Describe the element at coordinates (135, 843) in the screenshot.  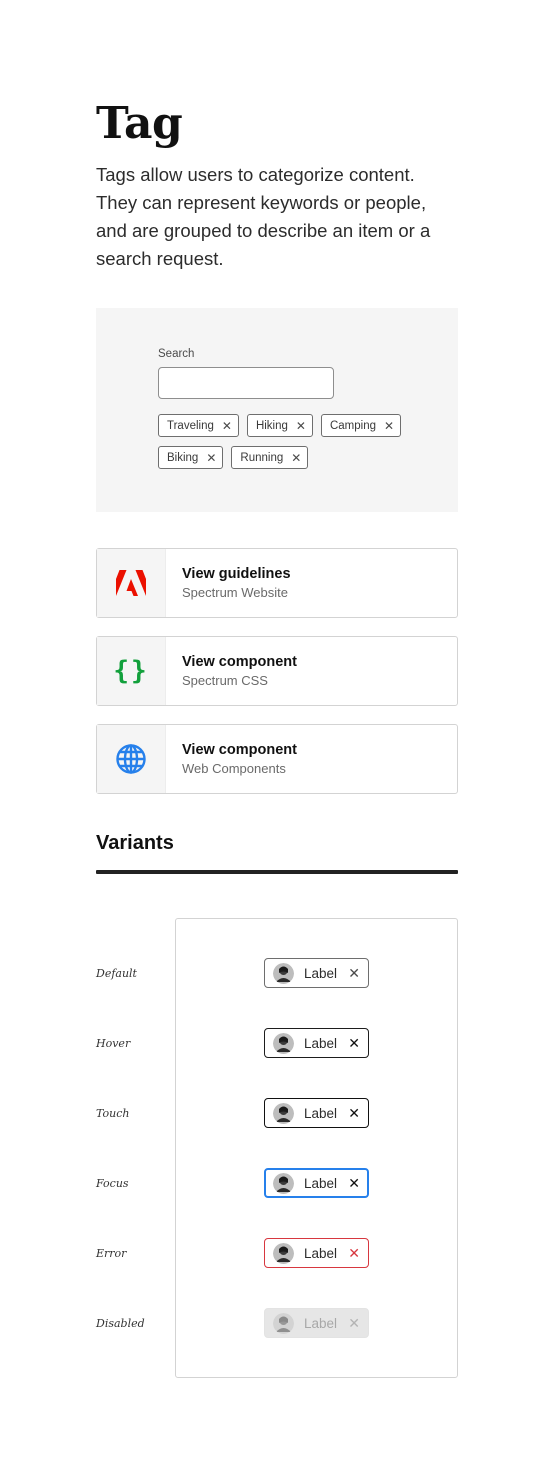
I see `variants-heading: Variants` at that location.